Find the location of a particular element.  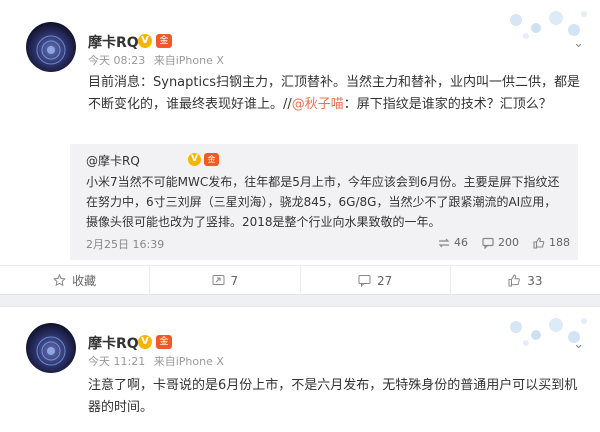

favorite-button: 收藏 is located at coordinates (74, 280).